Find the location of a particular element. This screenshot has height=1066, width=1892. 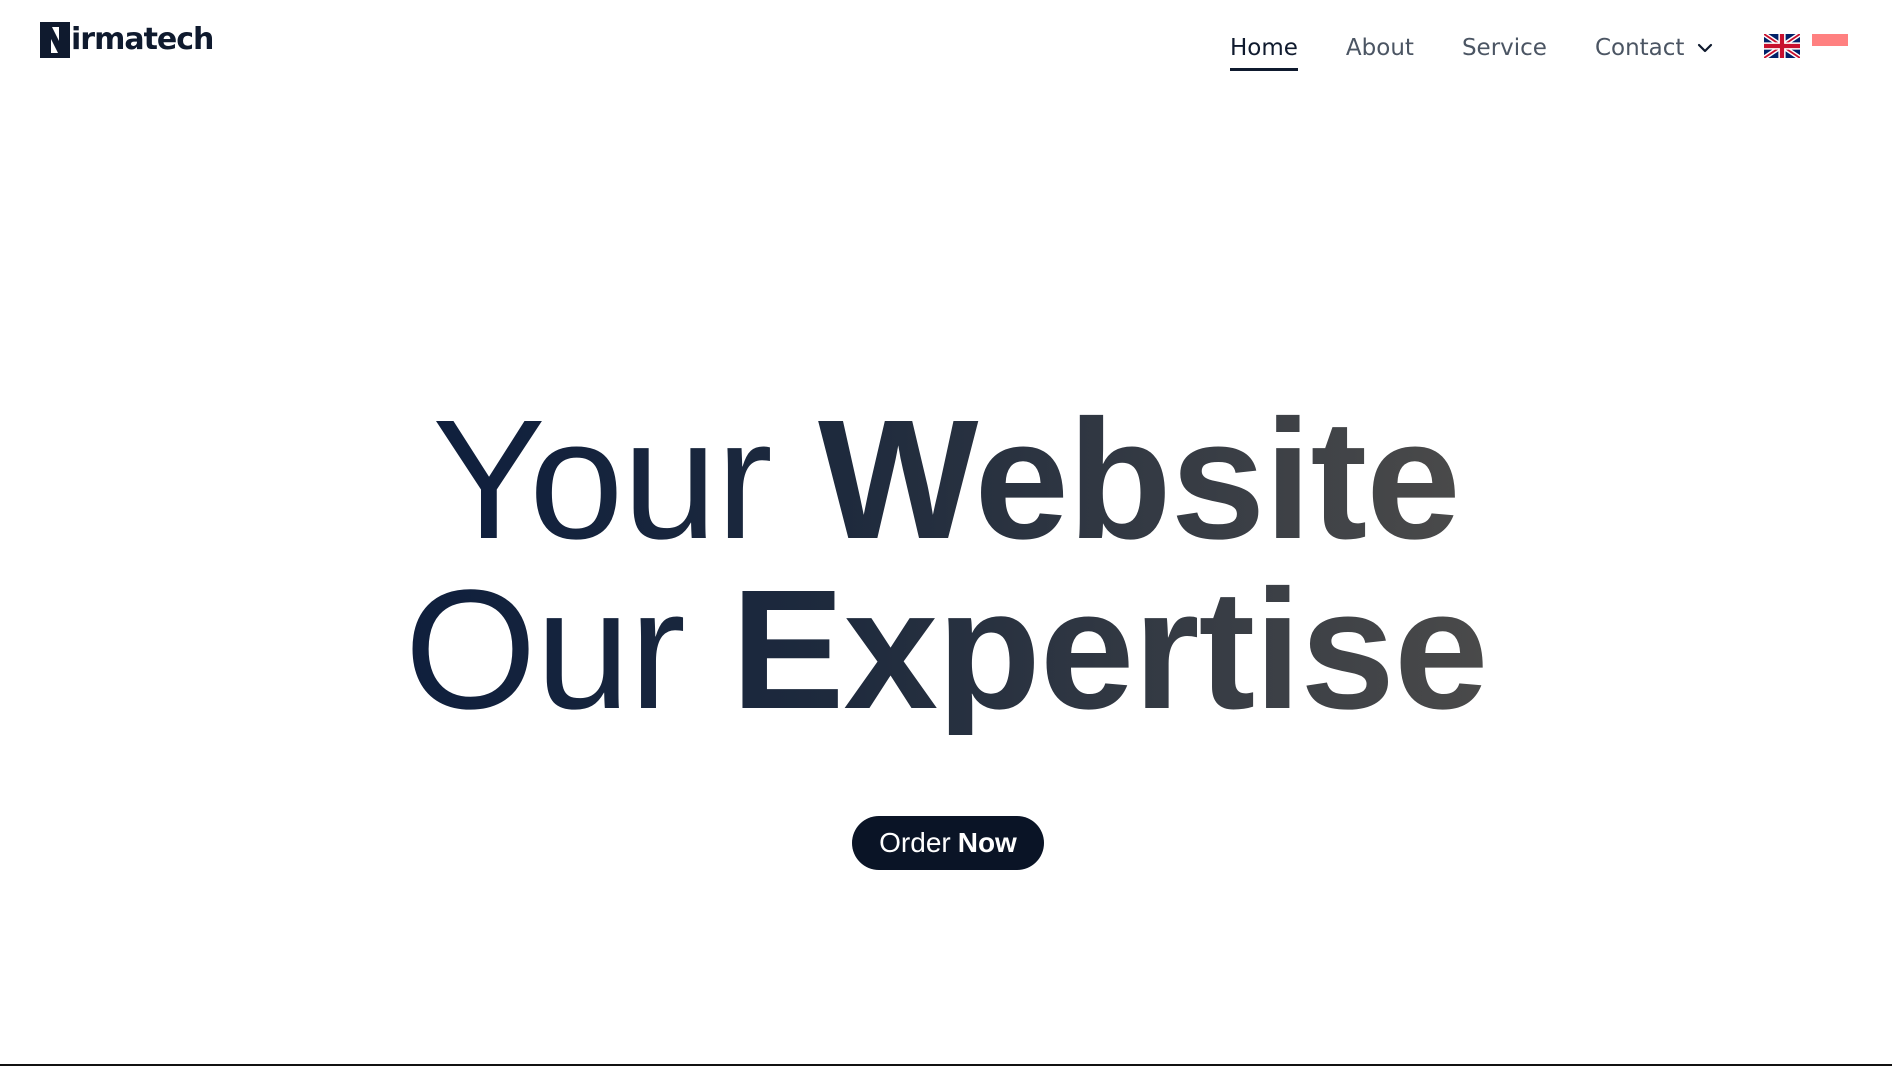

logo-link: irmatech is located at coordinates (127, 40).